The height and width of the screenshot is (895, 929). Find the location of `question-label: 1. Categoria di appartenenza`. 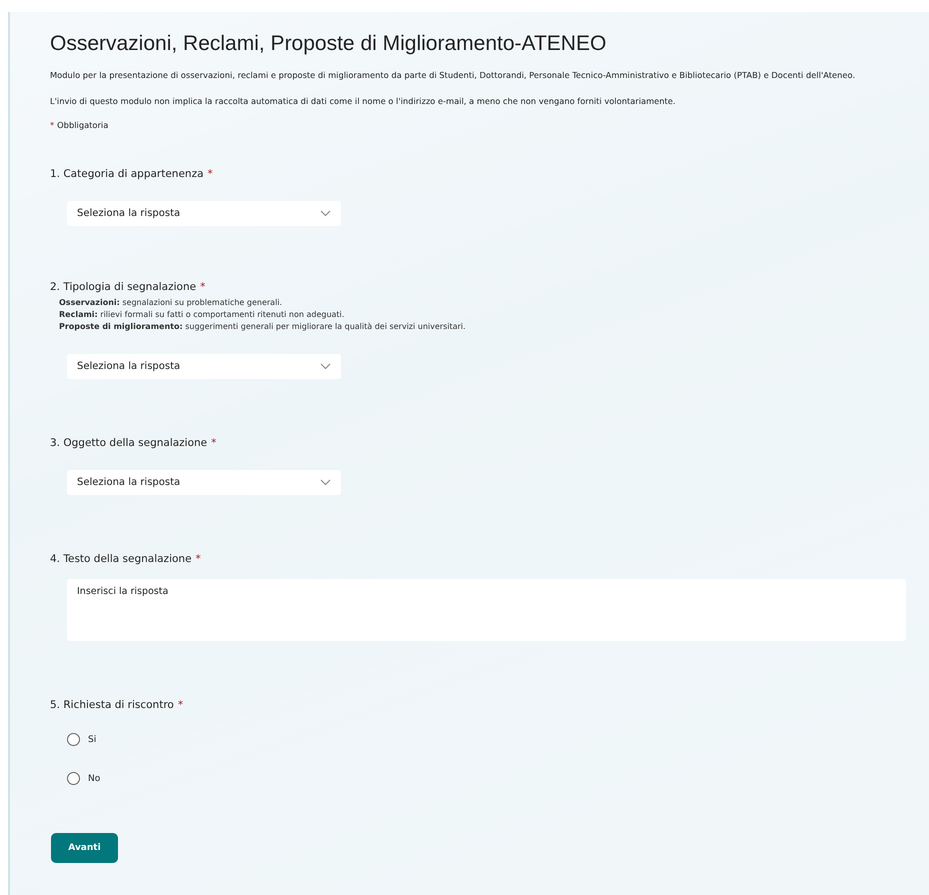

question-label: 1. Categoria di appartenenza is located at coordinates (127, 174).